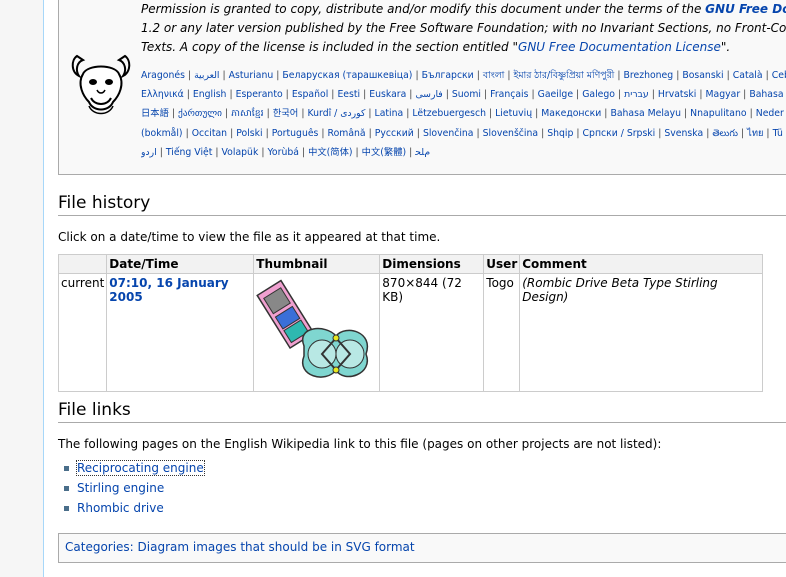 This screenshot has width=786, height=577. What do you see at coordinates (347, 133) in the screenshot?
I see `language-link: Română` at bounding box center [347, 133].